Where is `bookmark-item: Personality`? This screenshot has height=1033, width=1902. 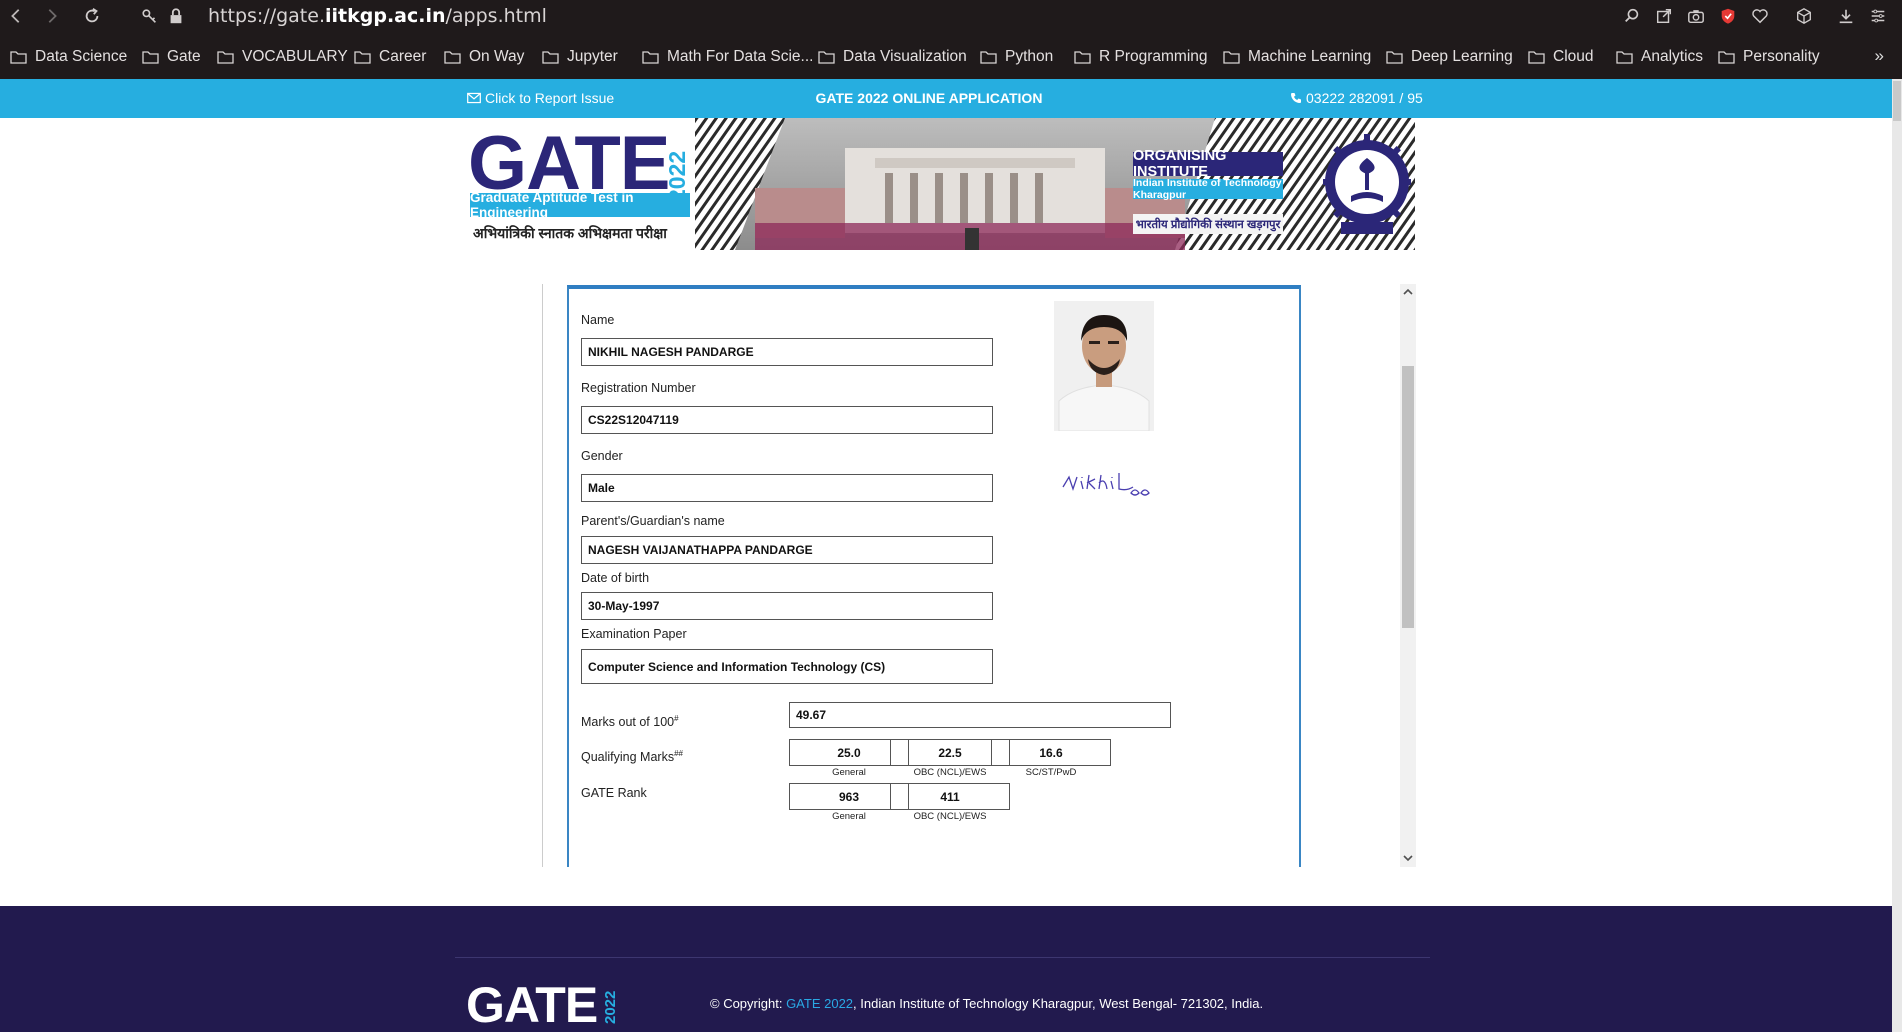
bookmark-item: Personality is located at coordinates (1769, 57).